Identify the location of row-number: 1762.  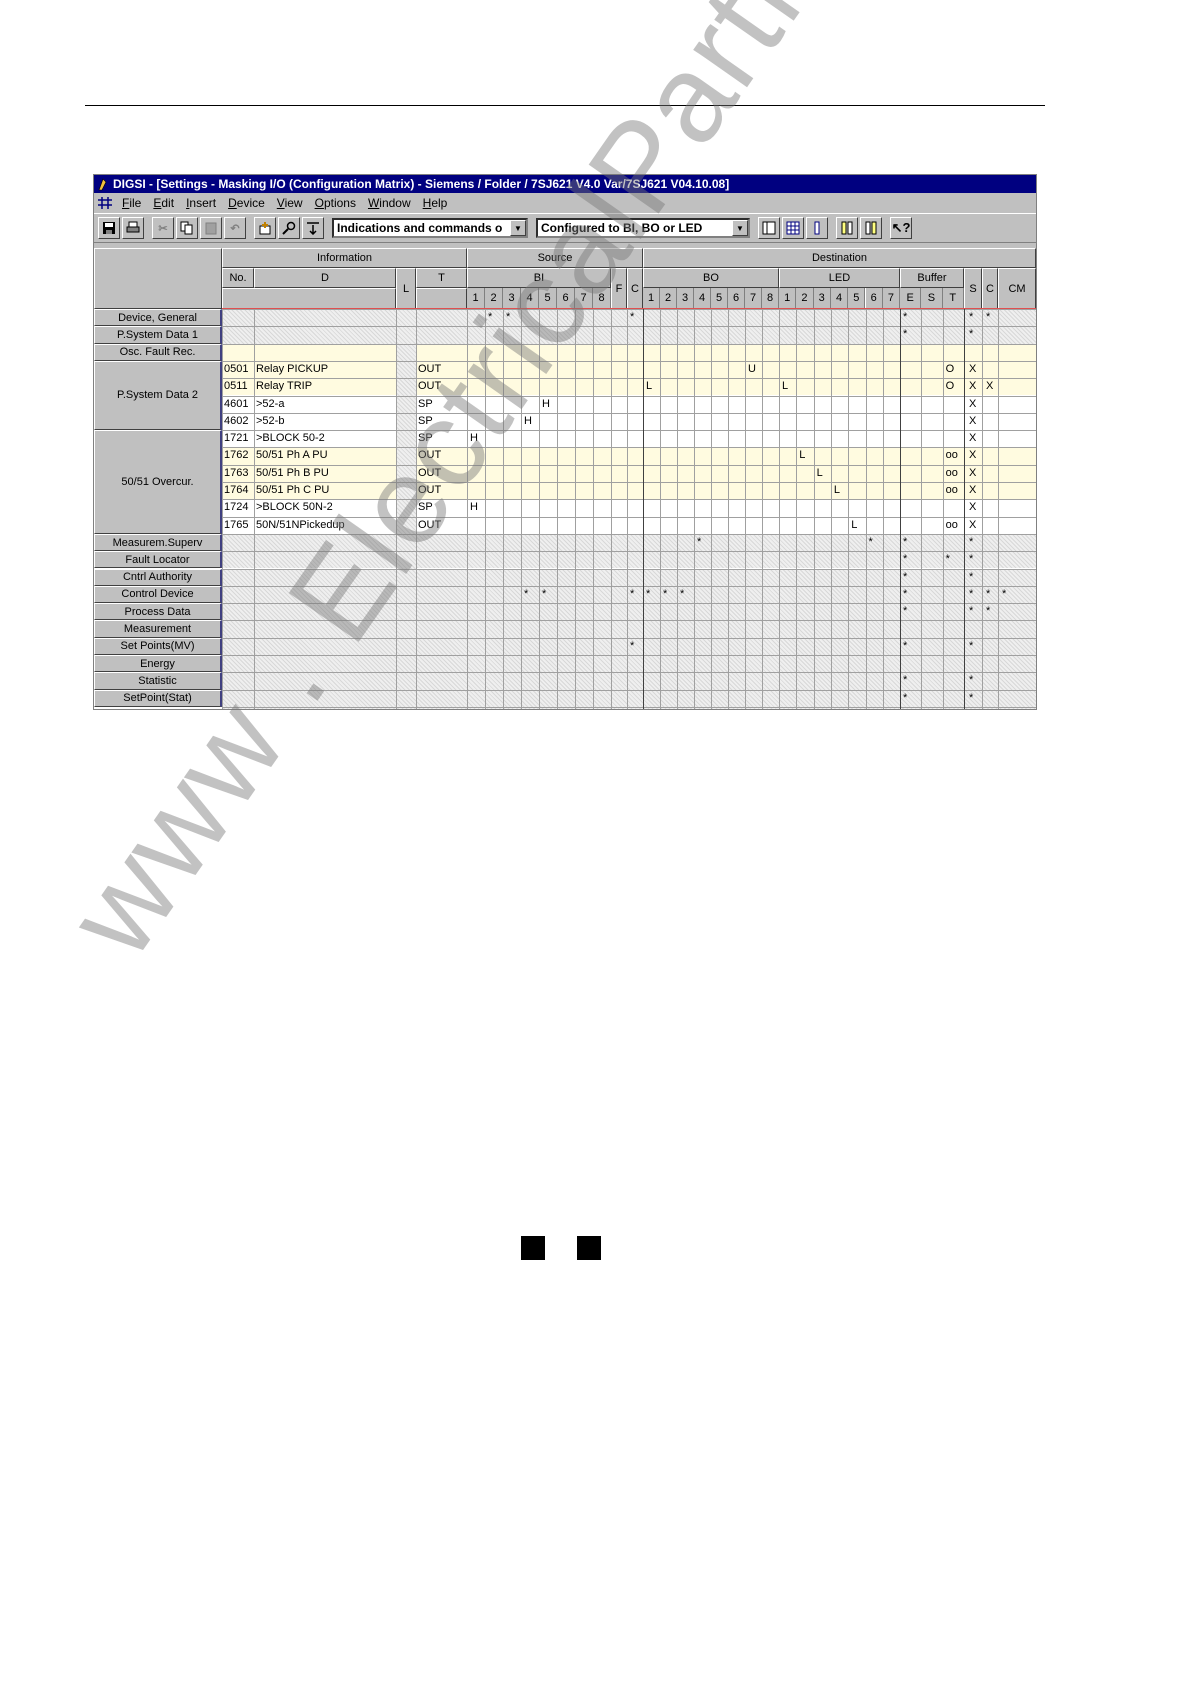
(239, 455).